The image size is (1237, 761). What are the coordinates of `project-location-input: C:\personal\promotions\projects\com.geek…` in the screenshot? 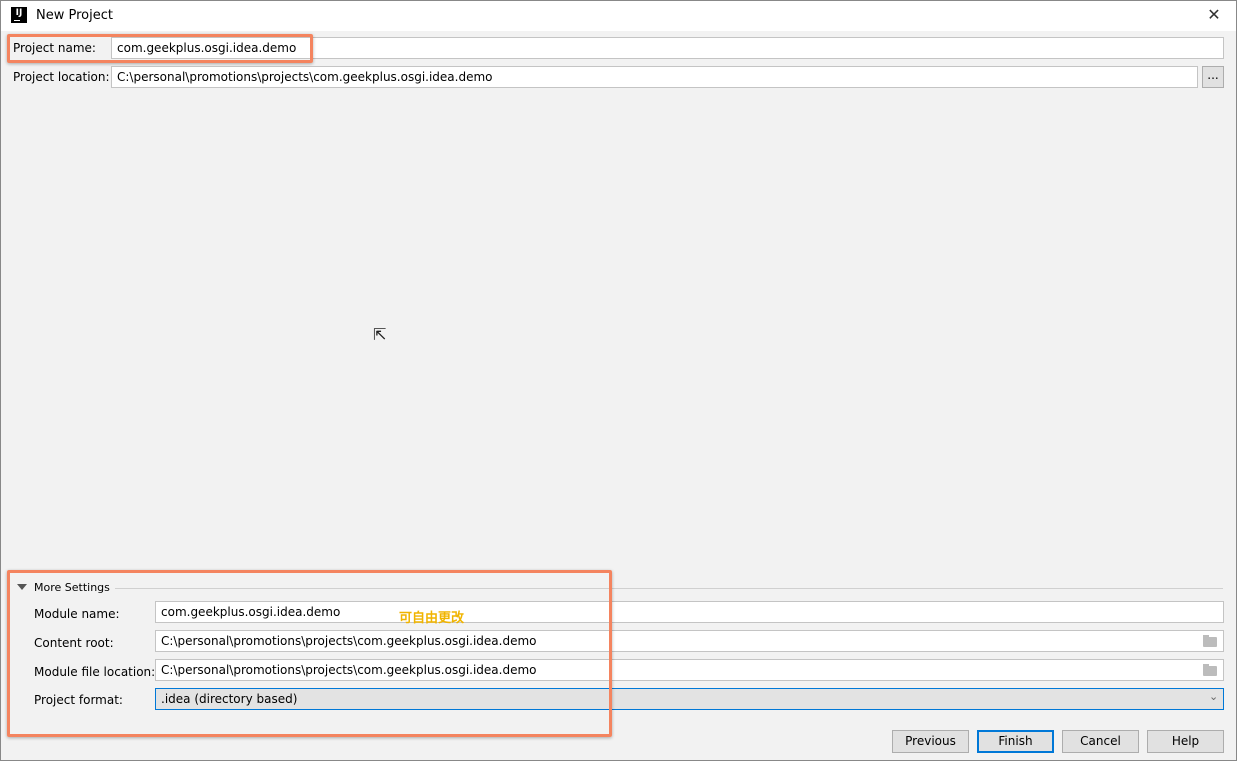 It's located at (654, 77).